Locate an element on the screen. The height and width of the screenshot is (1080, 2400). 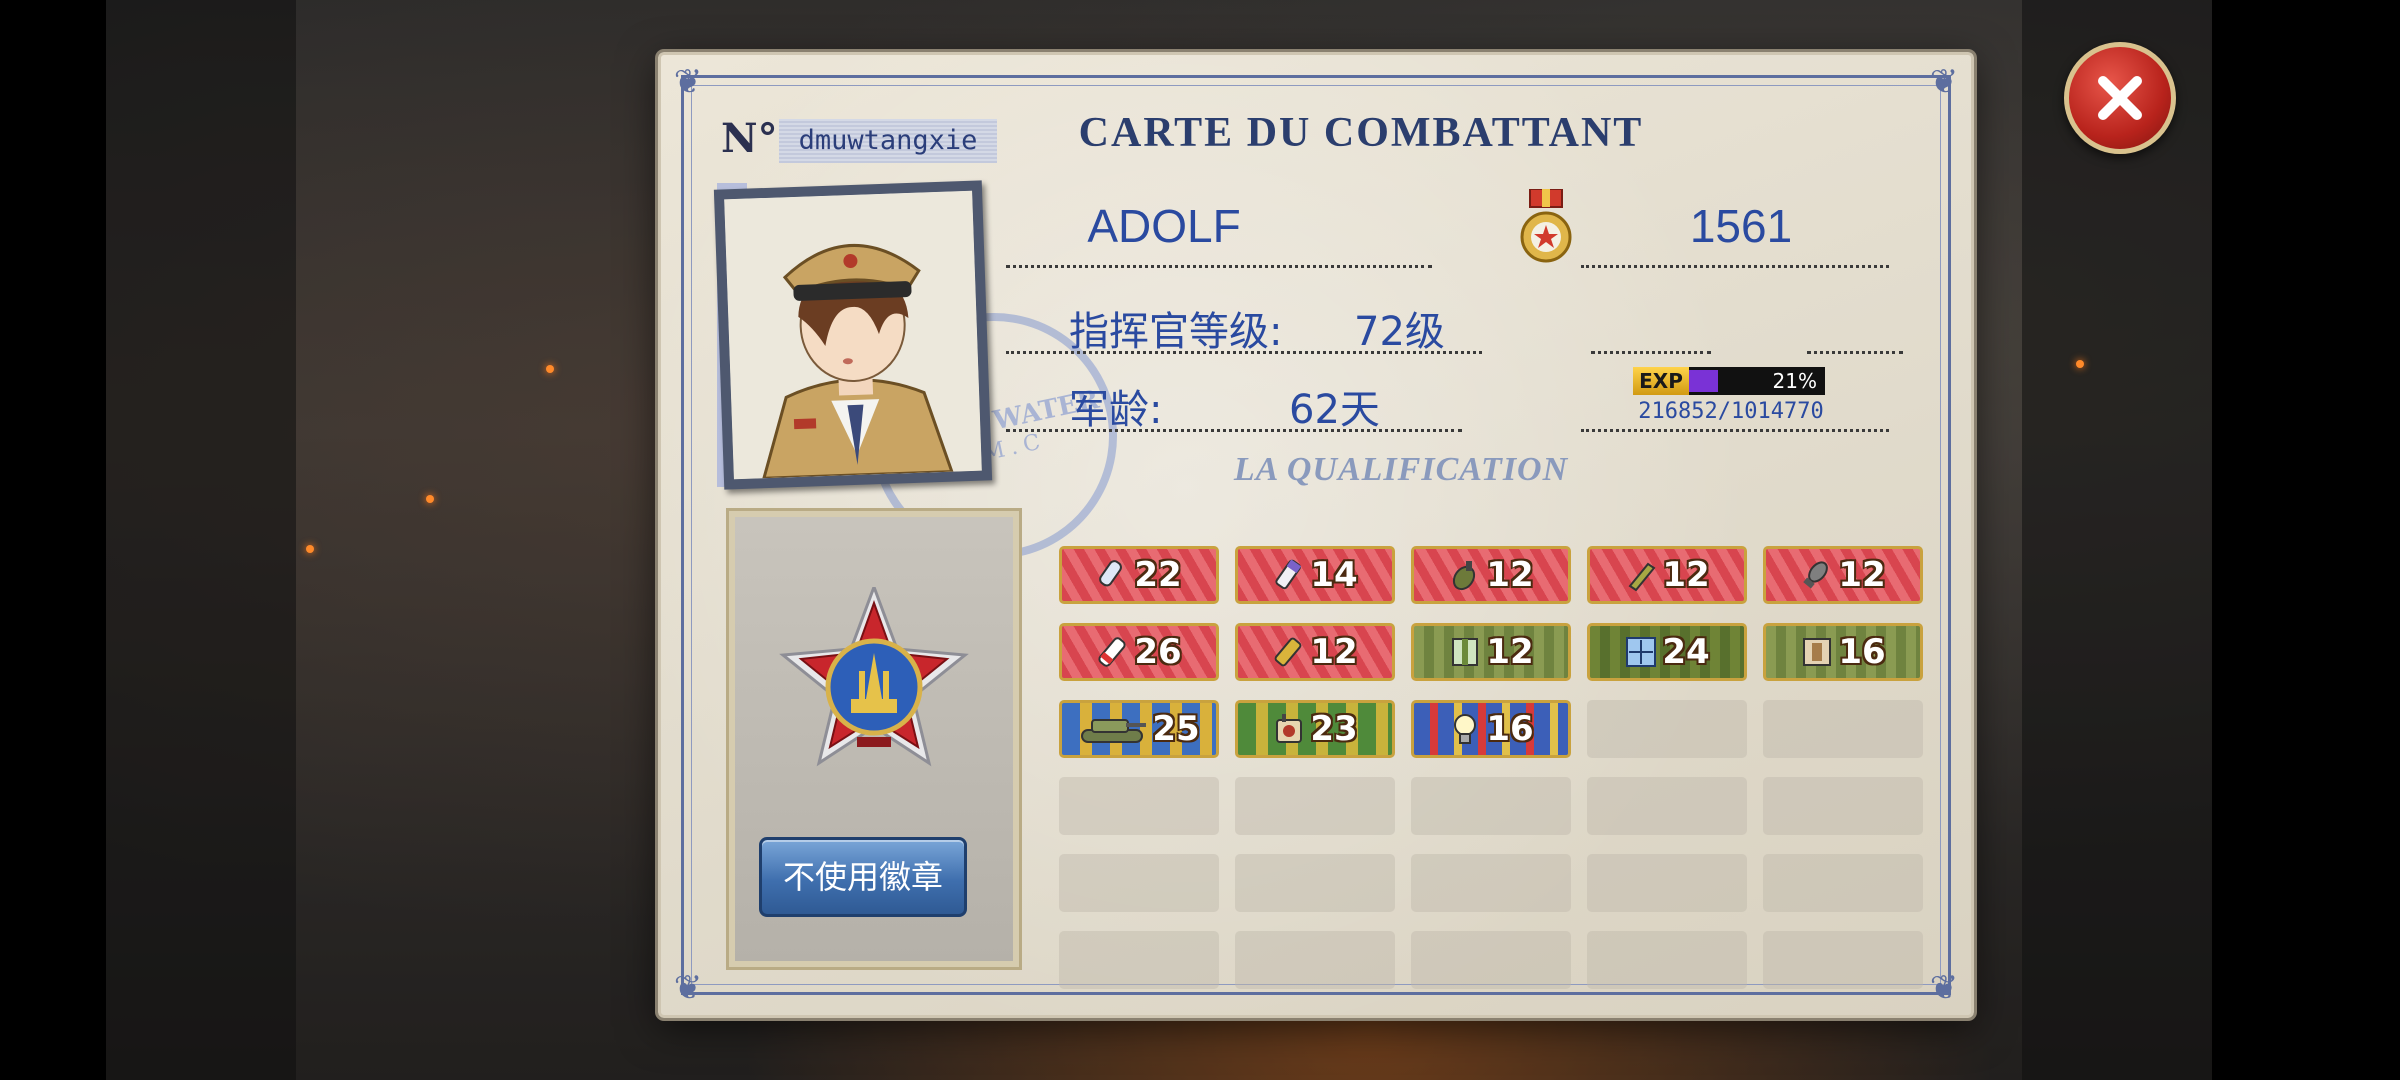
commander-level-label: 指挥官等级: is located at coordinates (1176, 332).